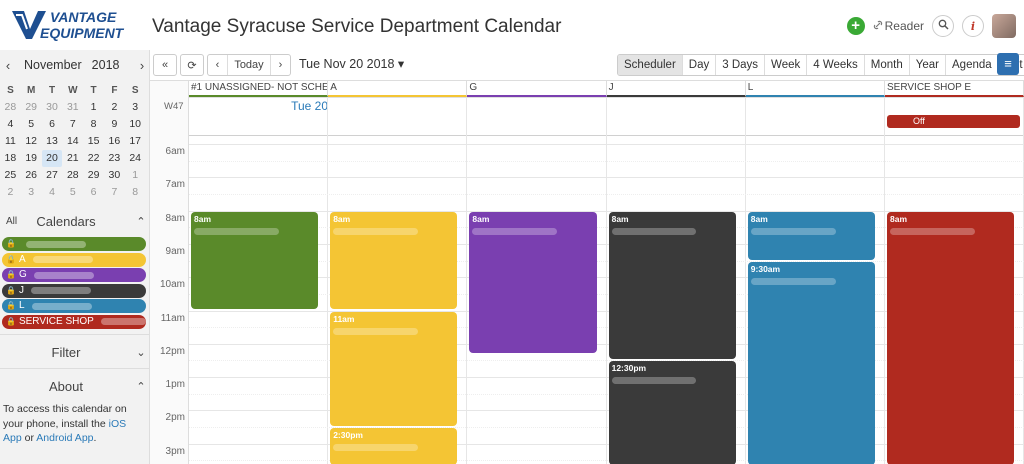 This screenshot has width=1024, height=464. What do you see at coordinates (836, 65) in the screenshot?
I see `view-button-4-weeks: 4 Weeks` at bounding box center [836, 65].